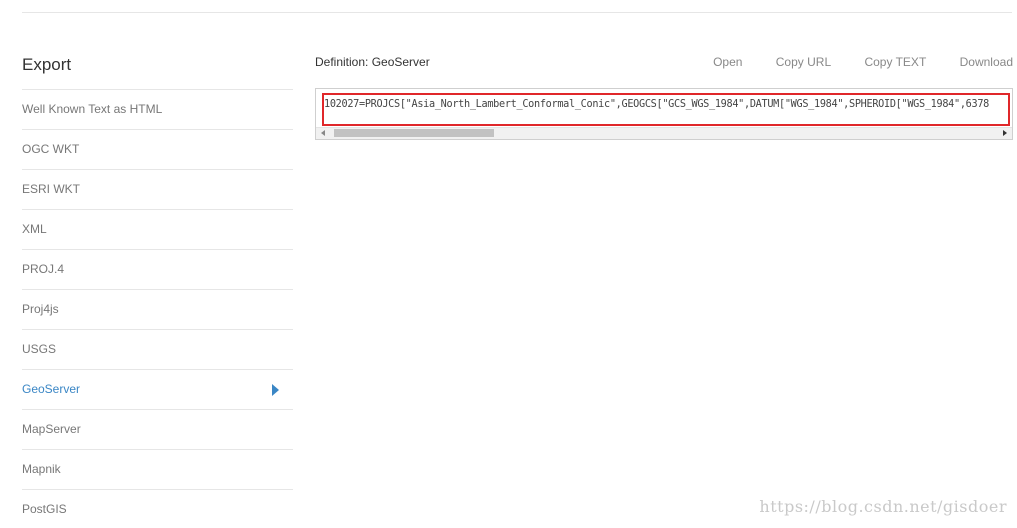 This screenshot has height=528, width=1017. What do you see at coordinates (51, 189) in the screenshot?
I see `sidebar-item-label: ESRI WKT` at bounding box center [51, 189].